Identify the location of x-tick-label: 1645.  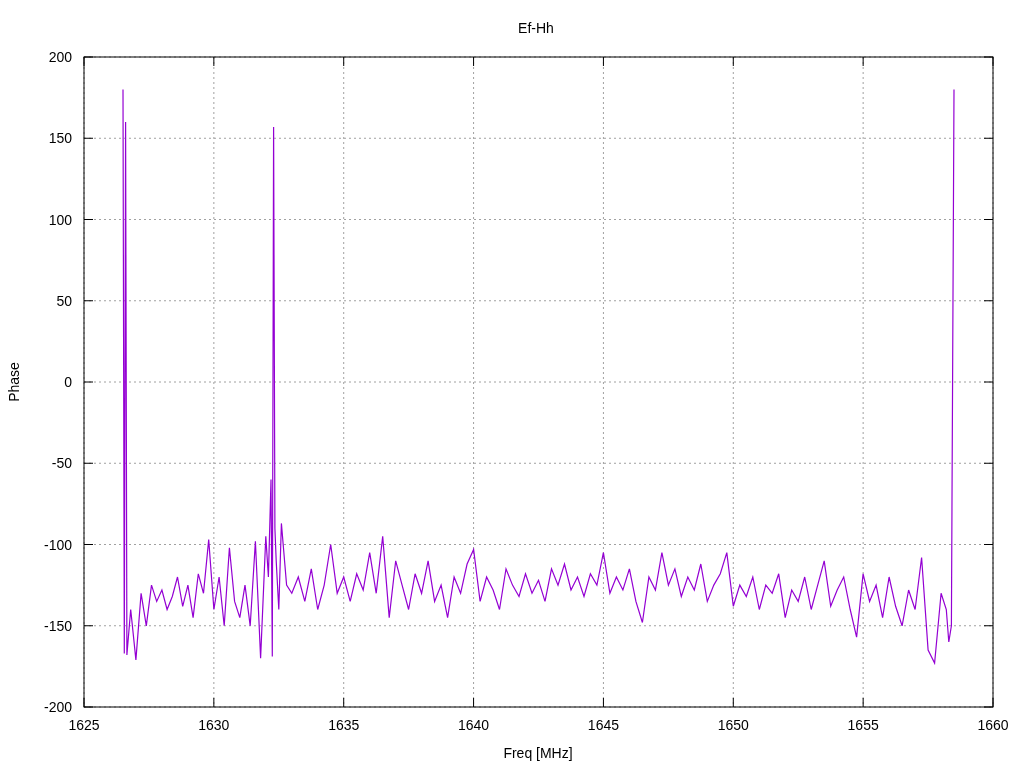
(603, 725).